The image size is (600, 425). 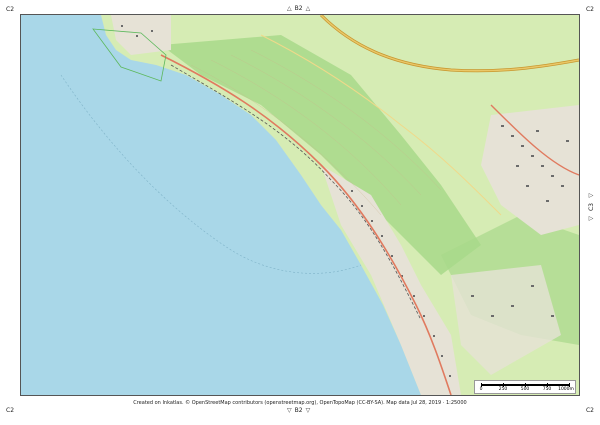 I want to click on scale-tick-label: 0, so click(x=481, y=389).